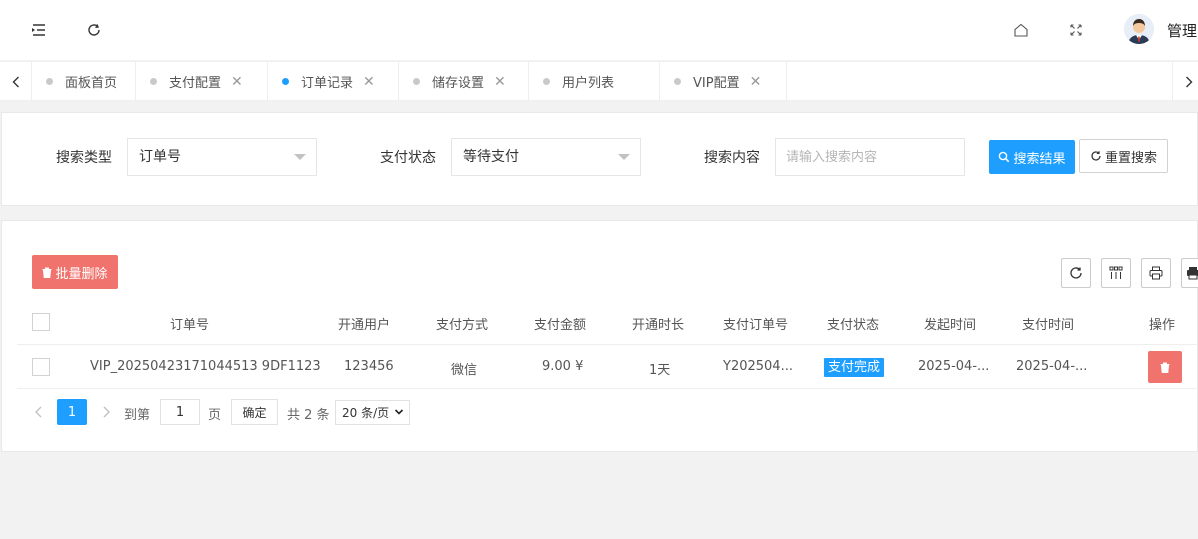 This screenshot has width=1198, height=539. What do you see at coordinates (38, 412) in the screenshot?
I see `prev-page-icon` at bounding box center [38, 412].